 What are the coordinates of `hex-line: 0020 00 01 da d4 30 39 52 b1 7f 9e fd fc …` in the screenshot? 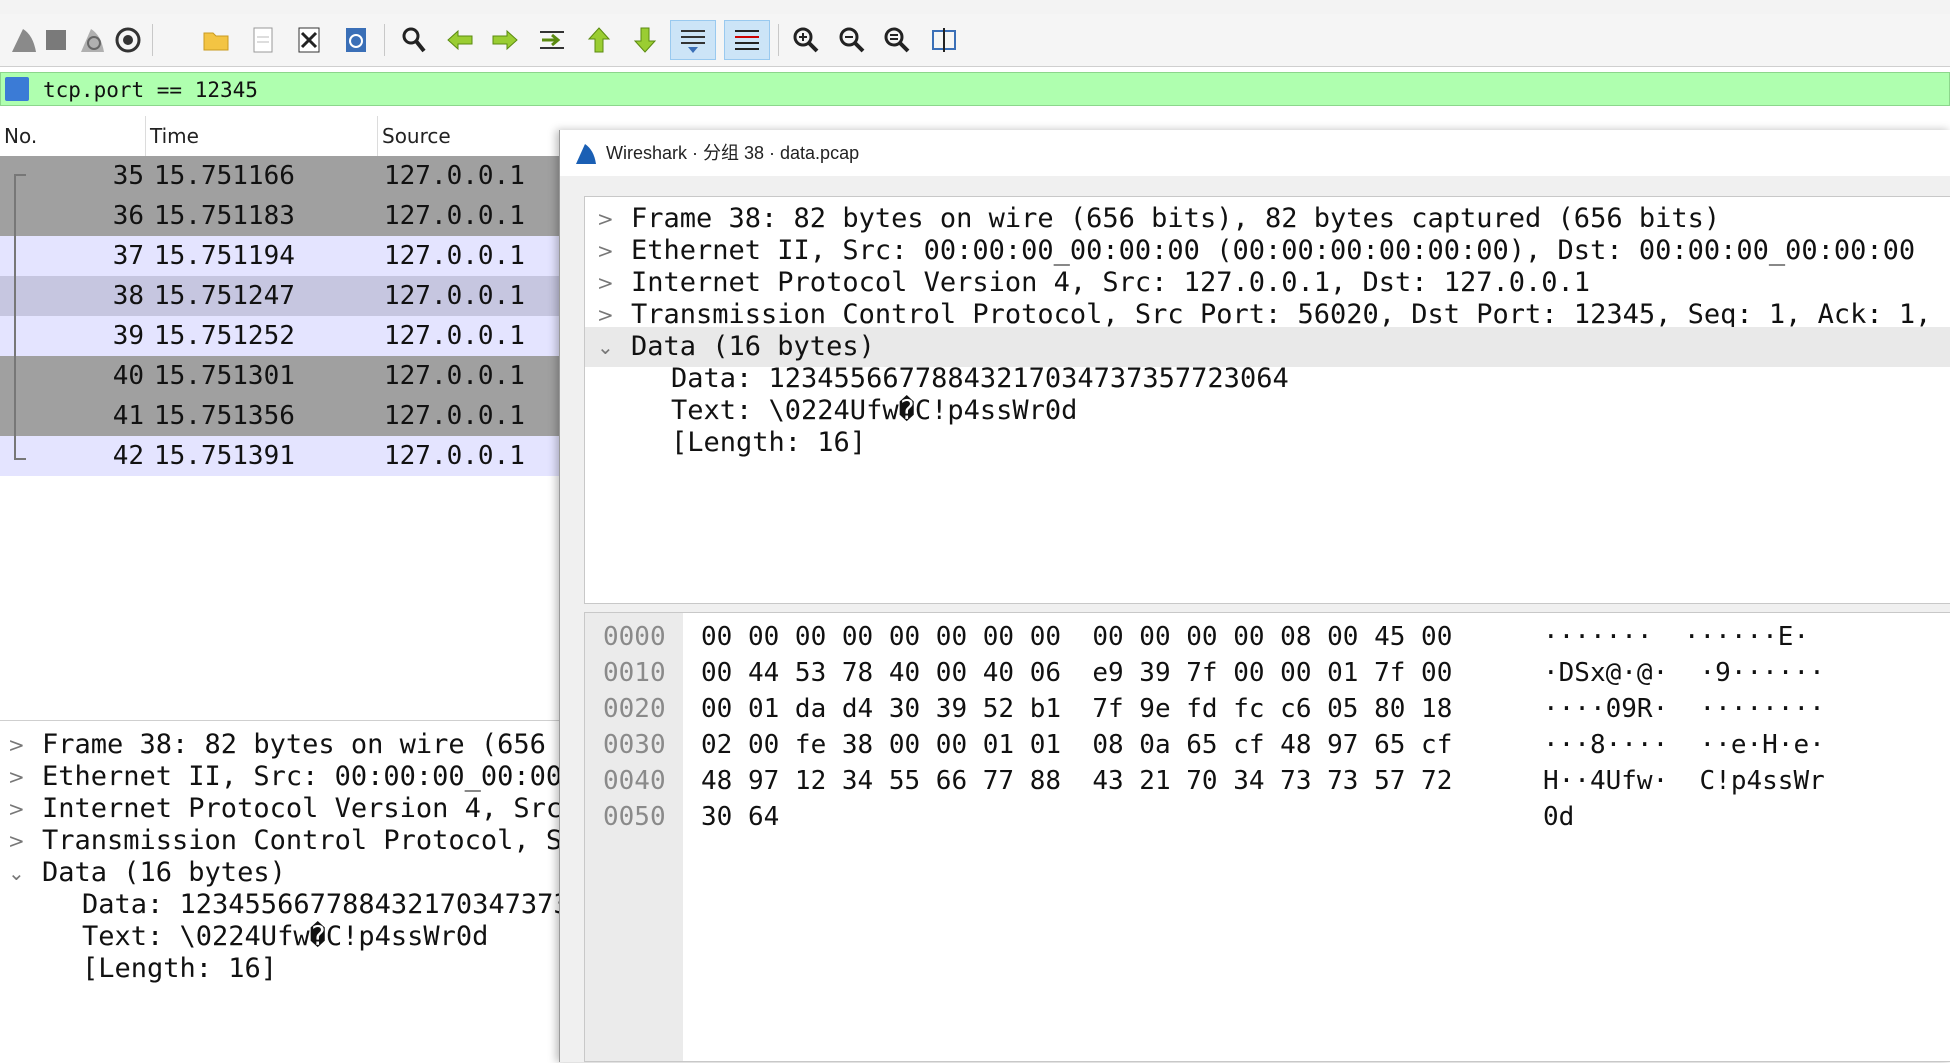 It's located at (1267, 709).